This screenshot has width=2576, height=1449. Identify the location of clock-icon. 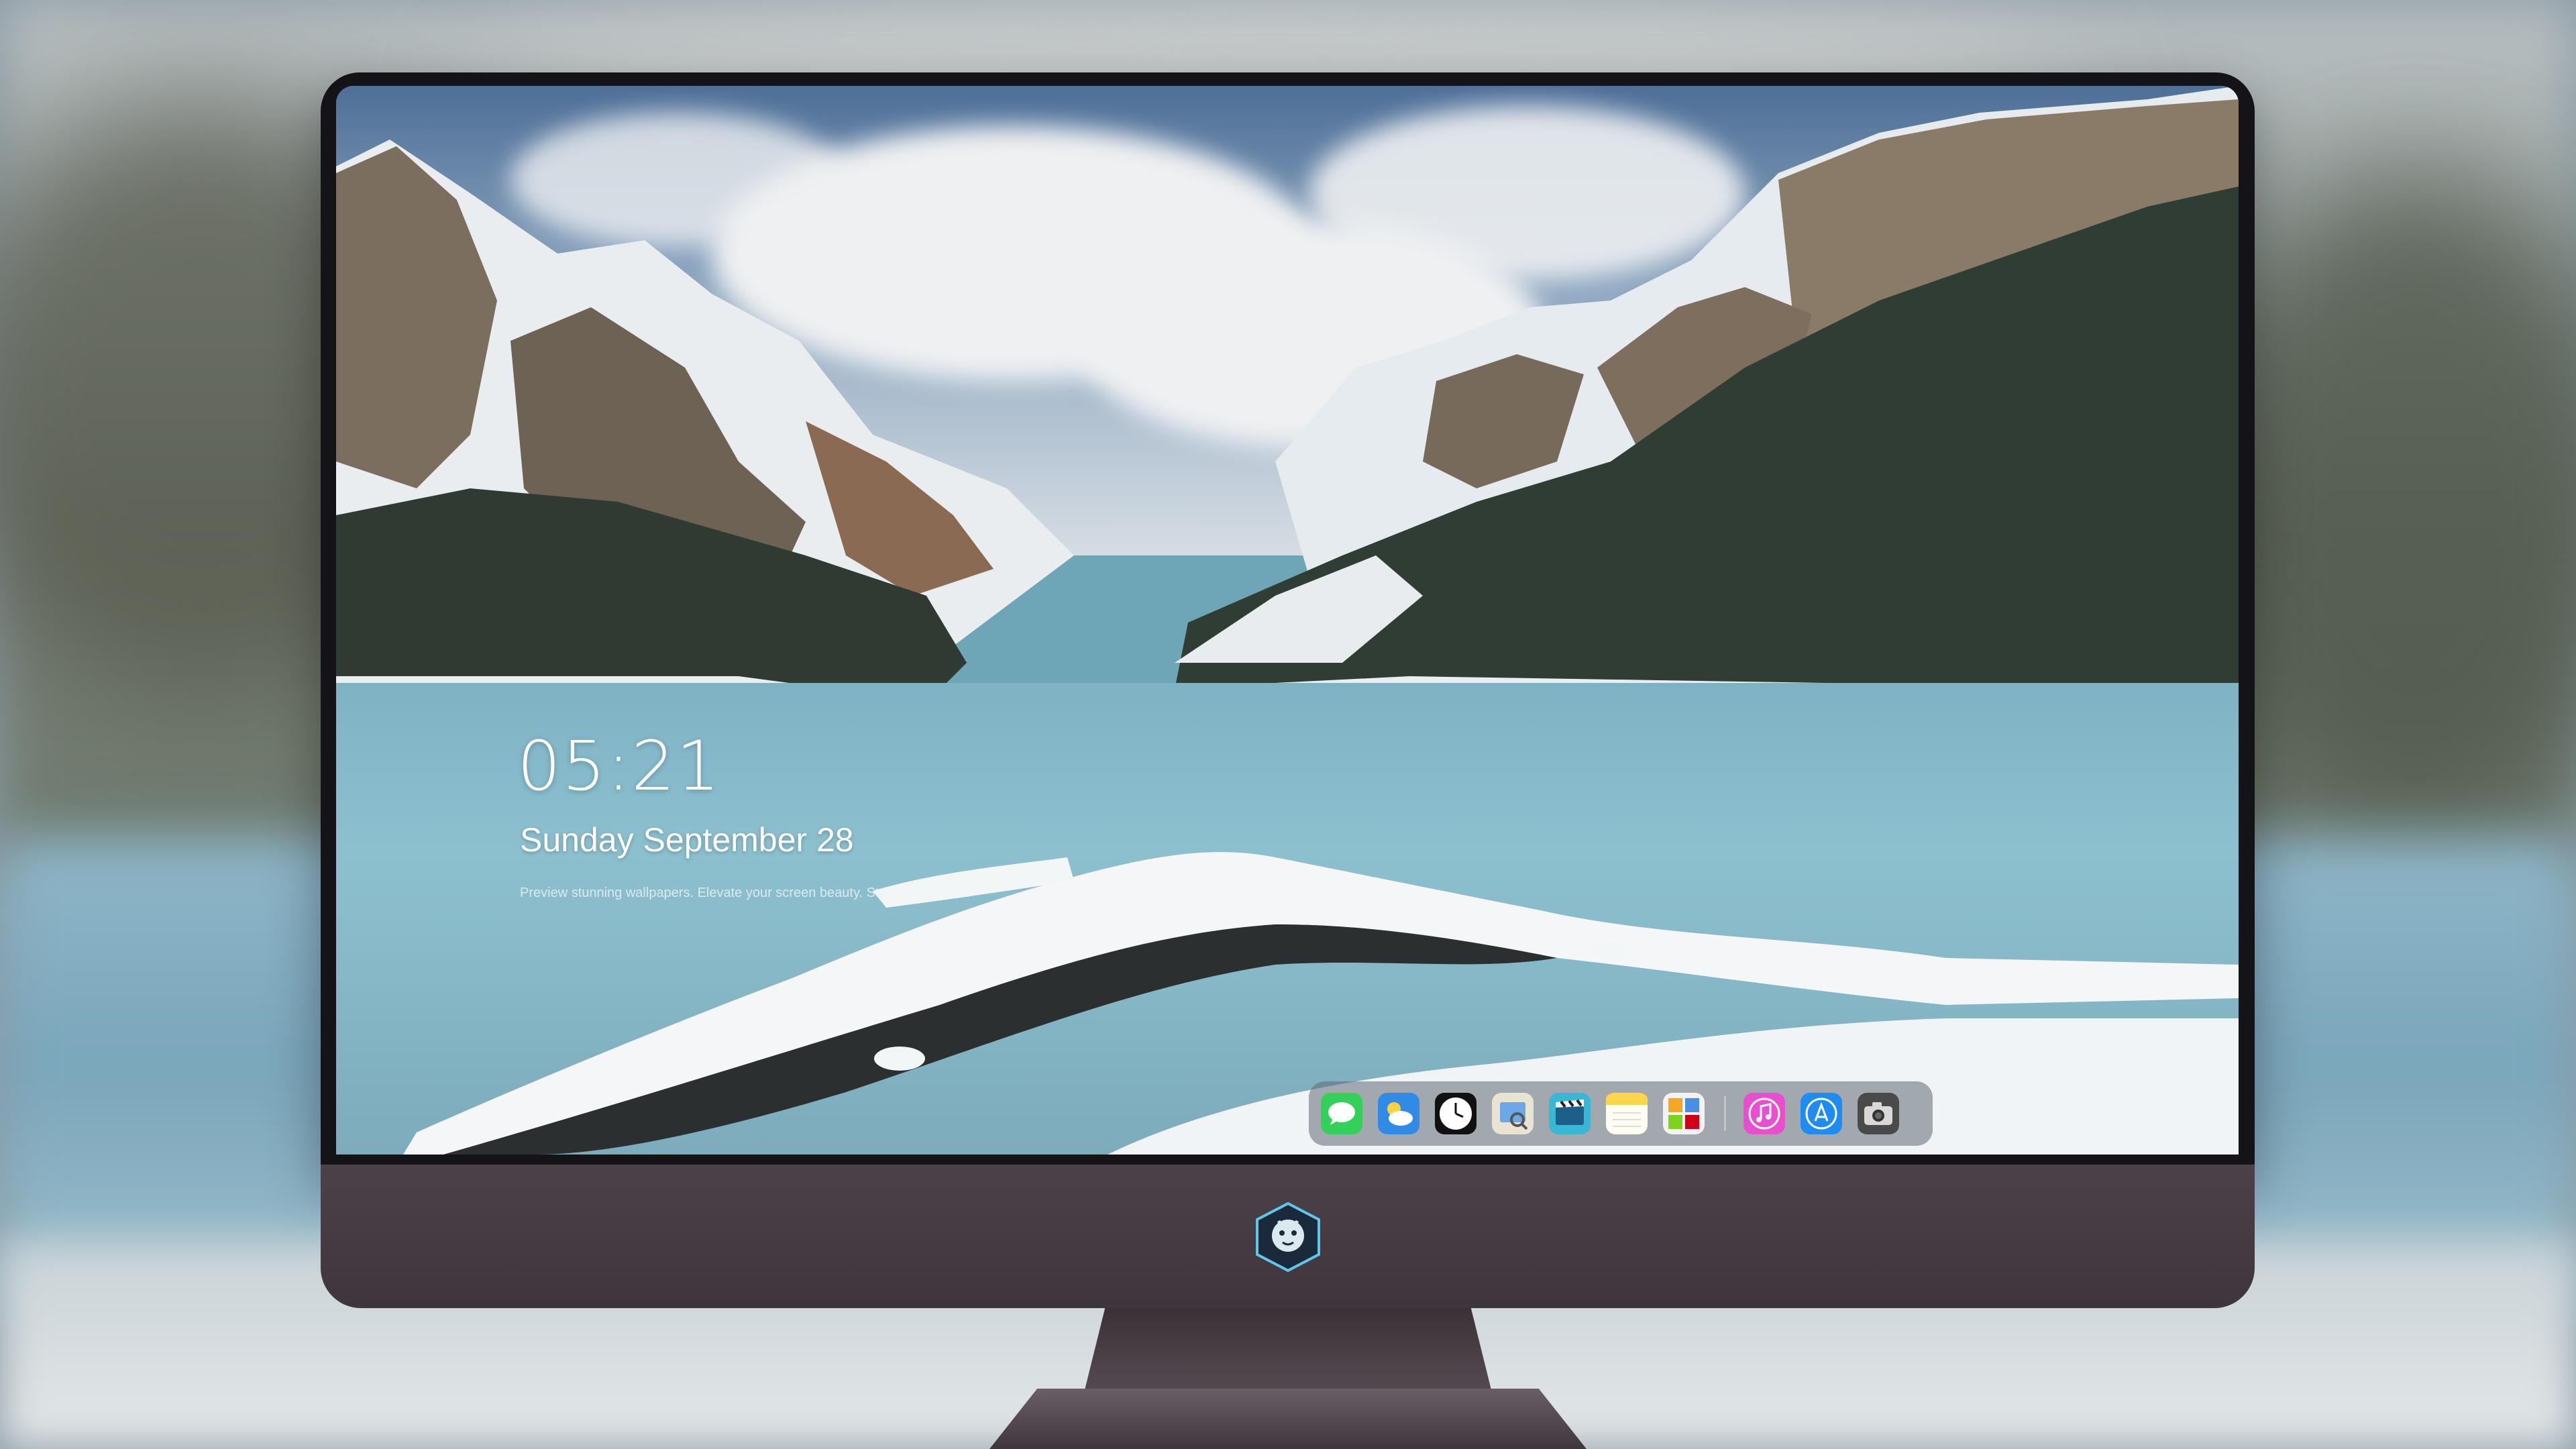
(1456, 1113).